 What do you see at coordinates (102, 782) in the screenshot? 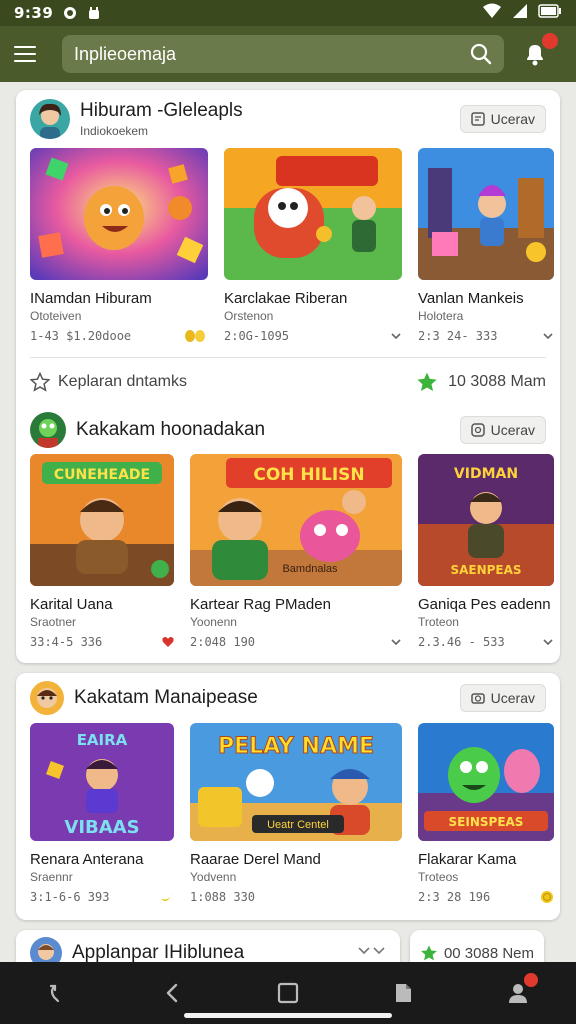
I see `game-thumbnail: EAIRA VIBAAS` at bounding box center [102, 782].